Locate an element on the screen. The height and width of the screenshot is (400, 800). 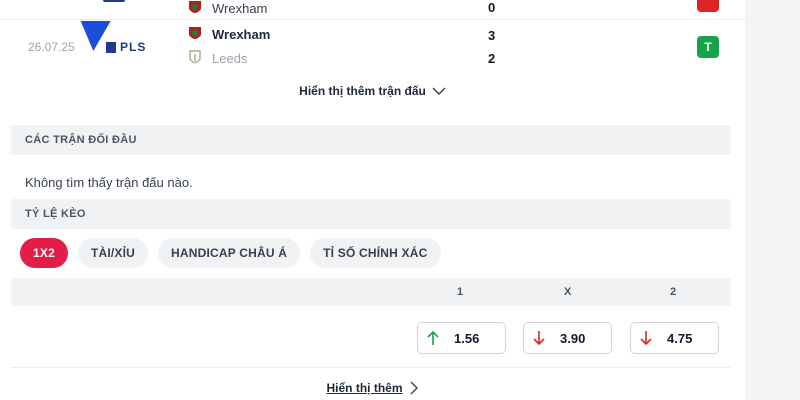
column-1: 1 is located at coordinates (460, 292).